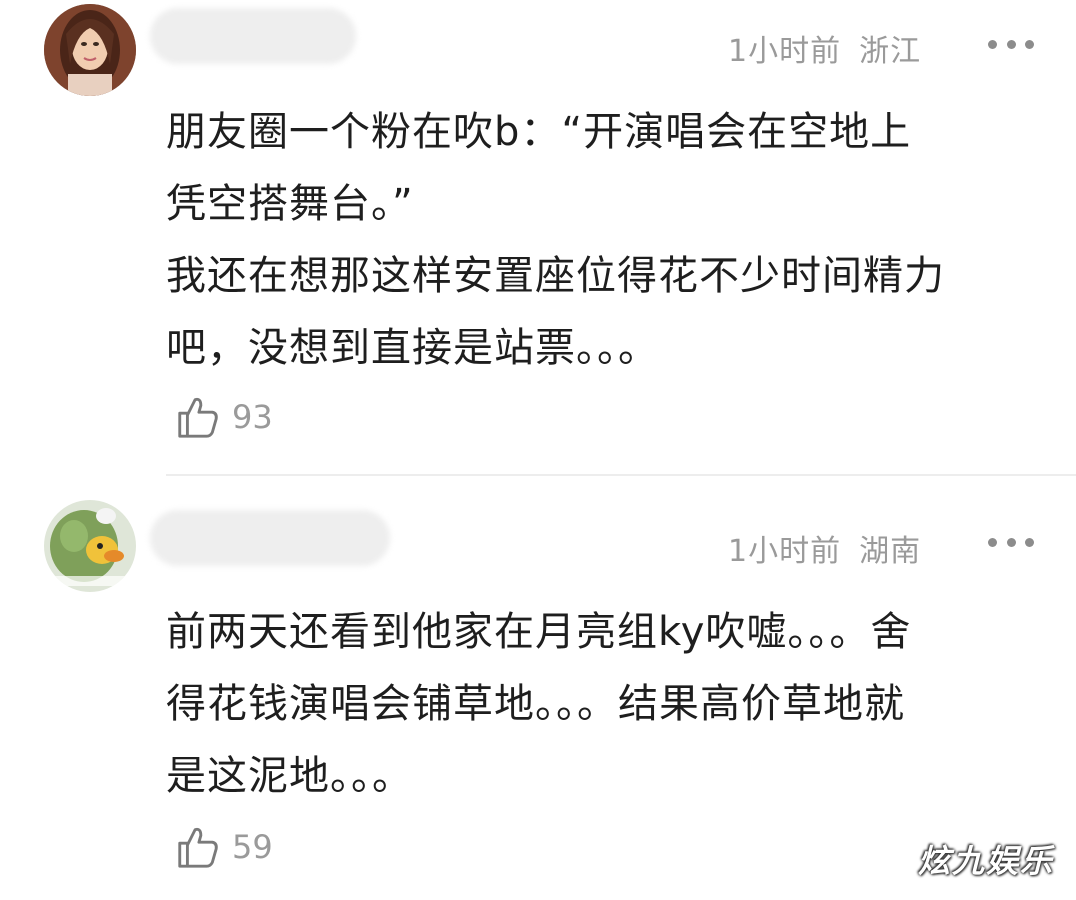  Describe the element at coordinates (223, 417) in the screenshot. I see `like-button: 93` at that location.